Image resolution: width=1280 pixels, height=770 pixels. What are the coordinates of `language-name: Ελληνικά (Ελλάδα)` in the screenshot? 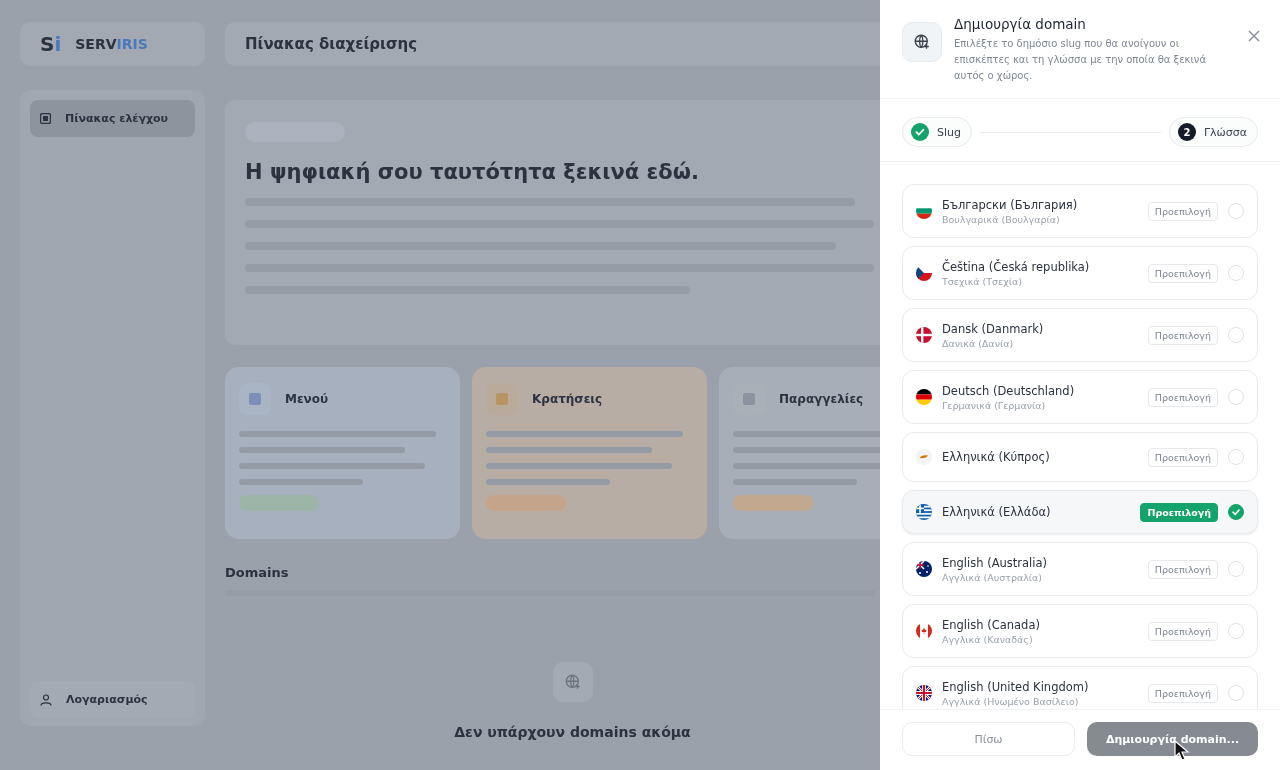 It's located at (997, 512).